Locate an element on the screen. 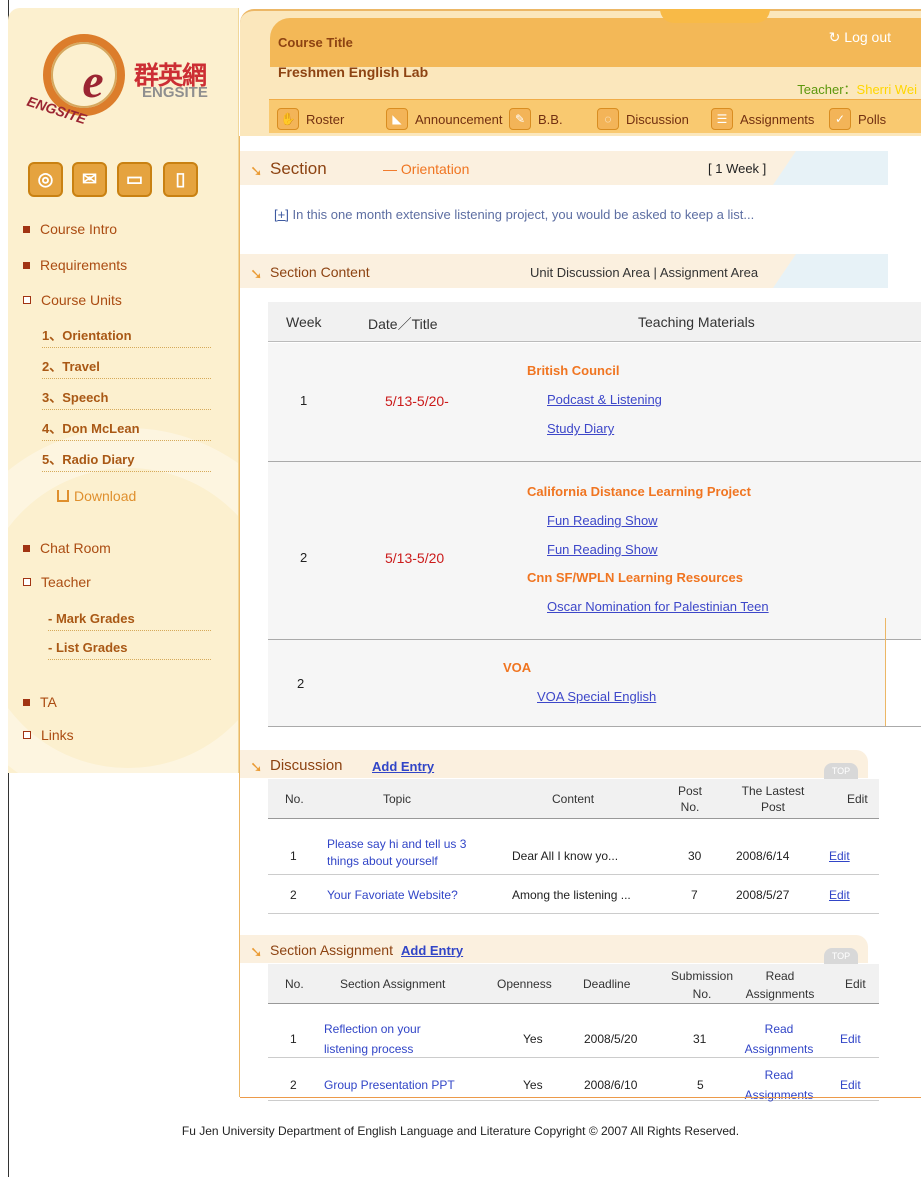 The width and height of the screenshot is (921, 1177). sidebar-item-teacher: Teacher is located at coordinates (57, 582).